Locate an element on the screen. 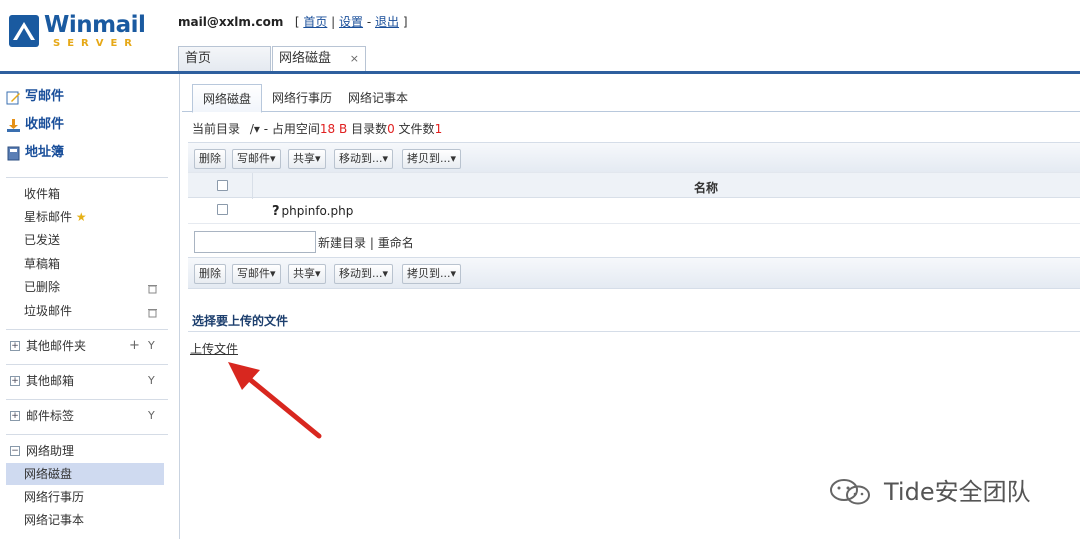 Image resolution: width=1080 pixels, height=539 pixels. toolbar-top: 删除 写邮件▾ 共享▾ 移动到...▾ 拷贝到...▾ is located at coordinates (634, 158).